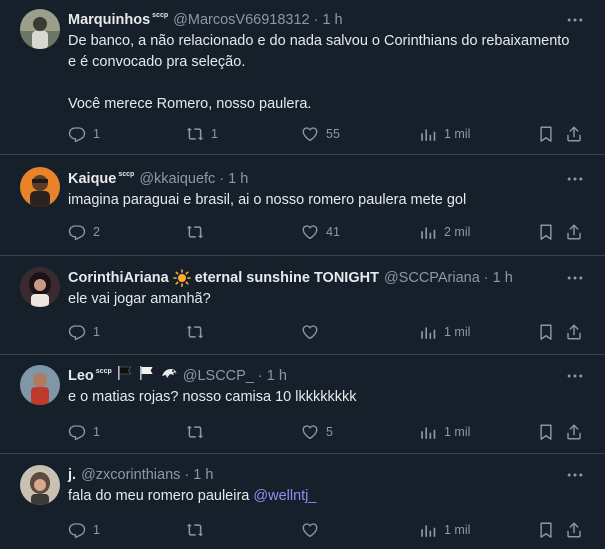  Describe the element at coordinates (333, 134) in the screenshot. I see `like-count: 55` at that location.